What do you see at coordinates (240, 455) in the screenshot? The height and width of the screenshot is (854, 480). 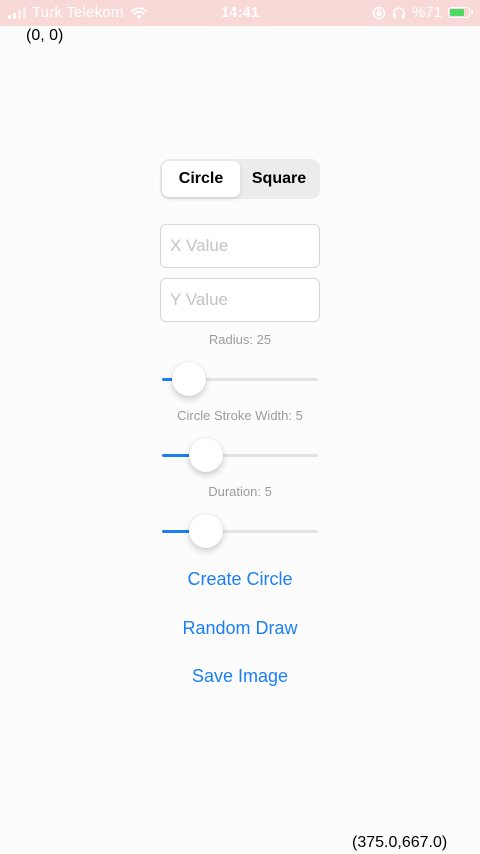 I see `stroke-width-slider` at bounding box center [240, 455].